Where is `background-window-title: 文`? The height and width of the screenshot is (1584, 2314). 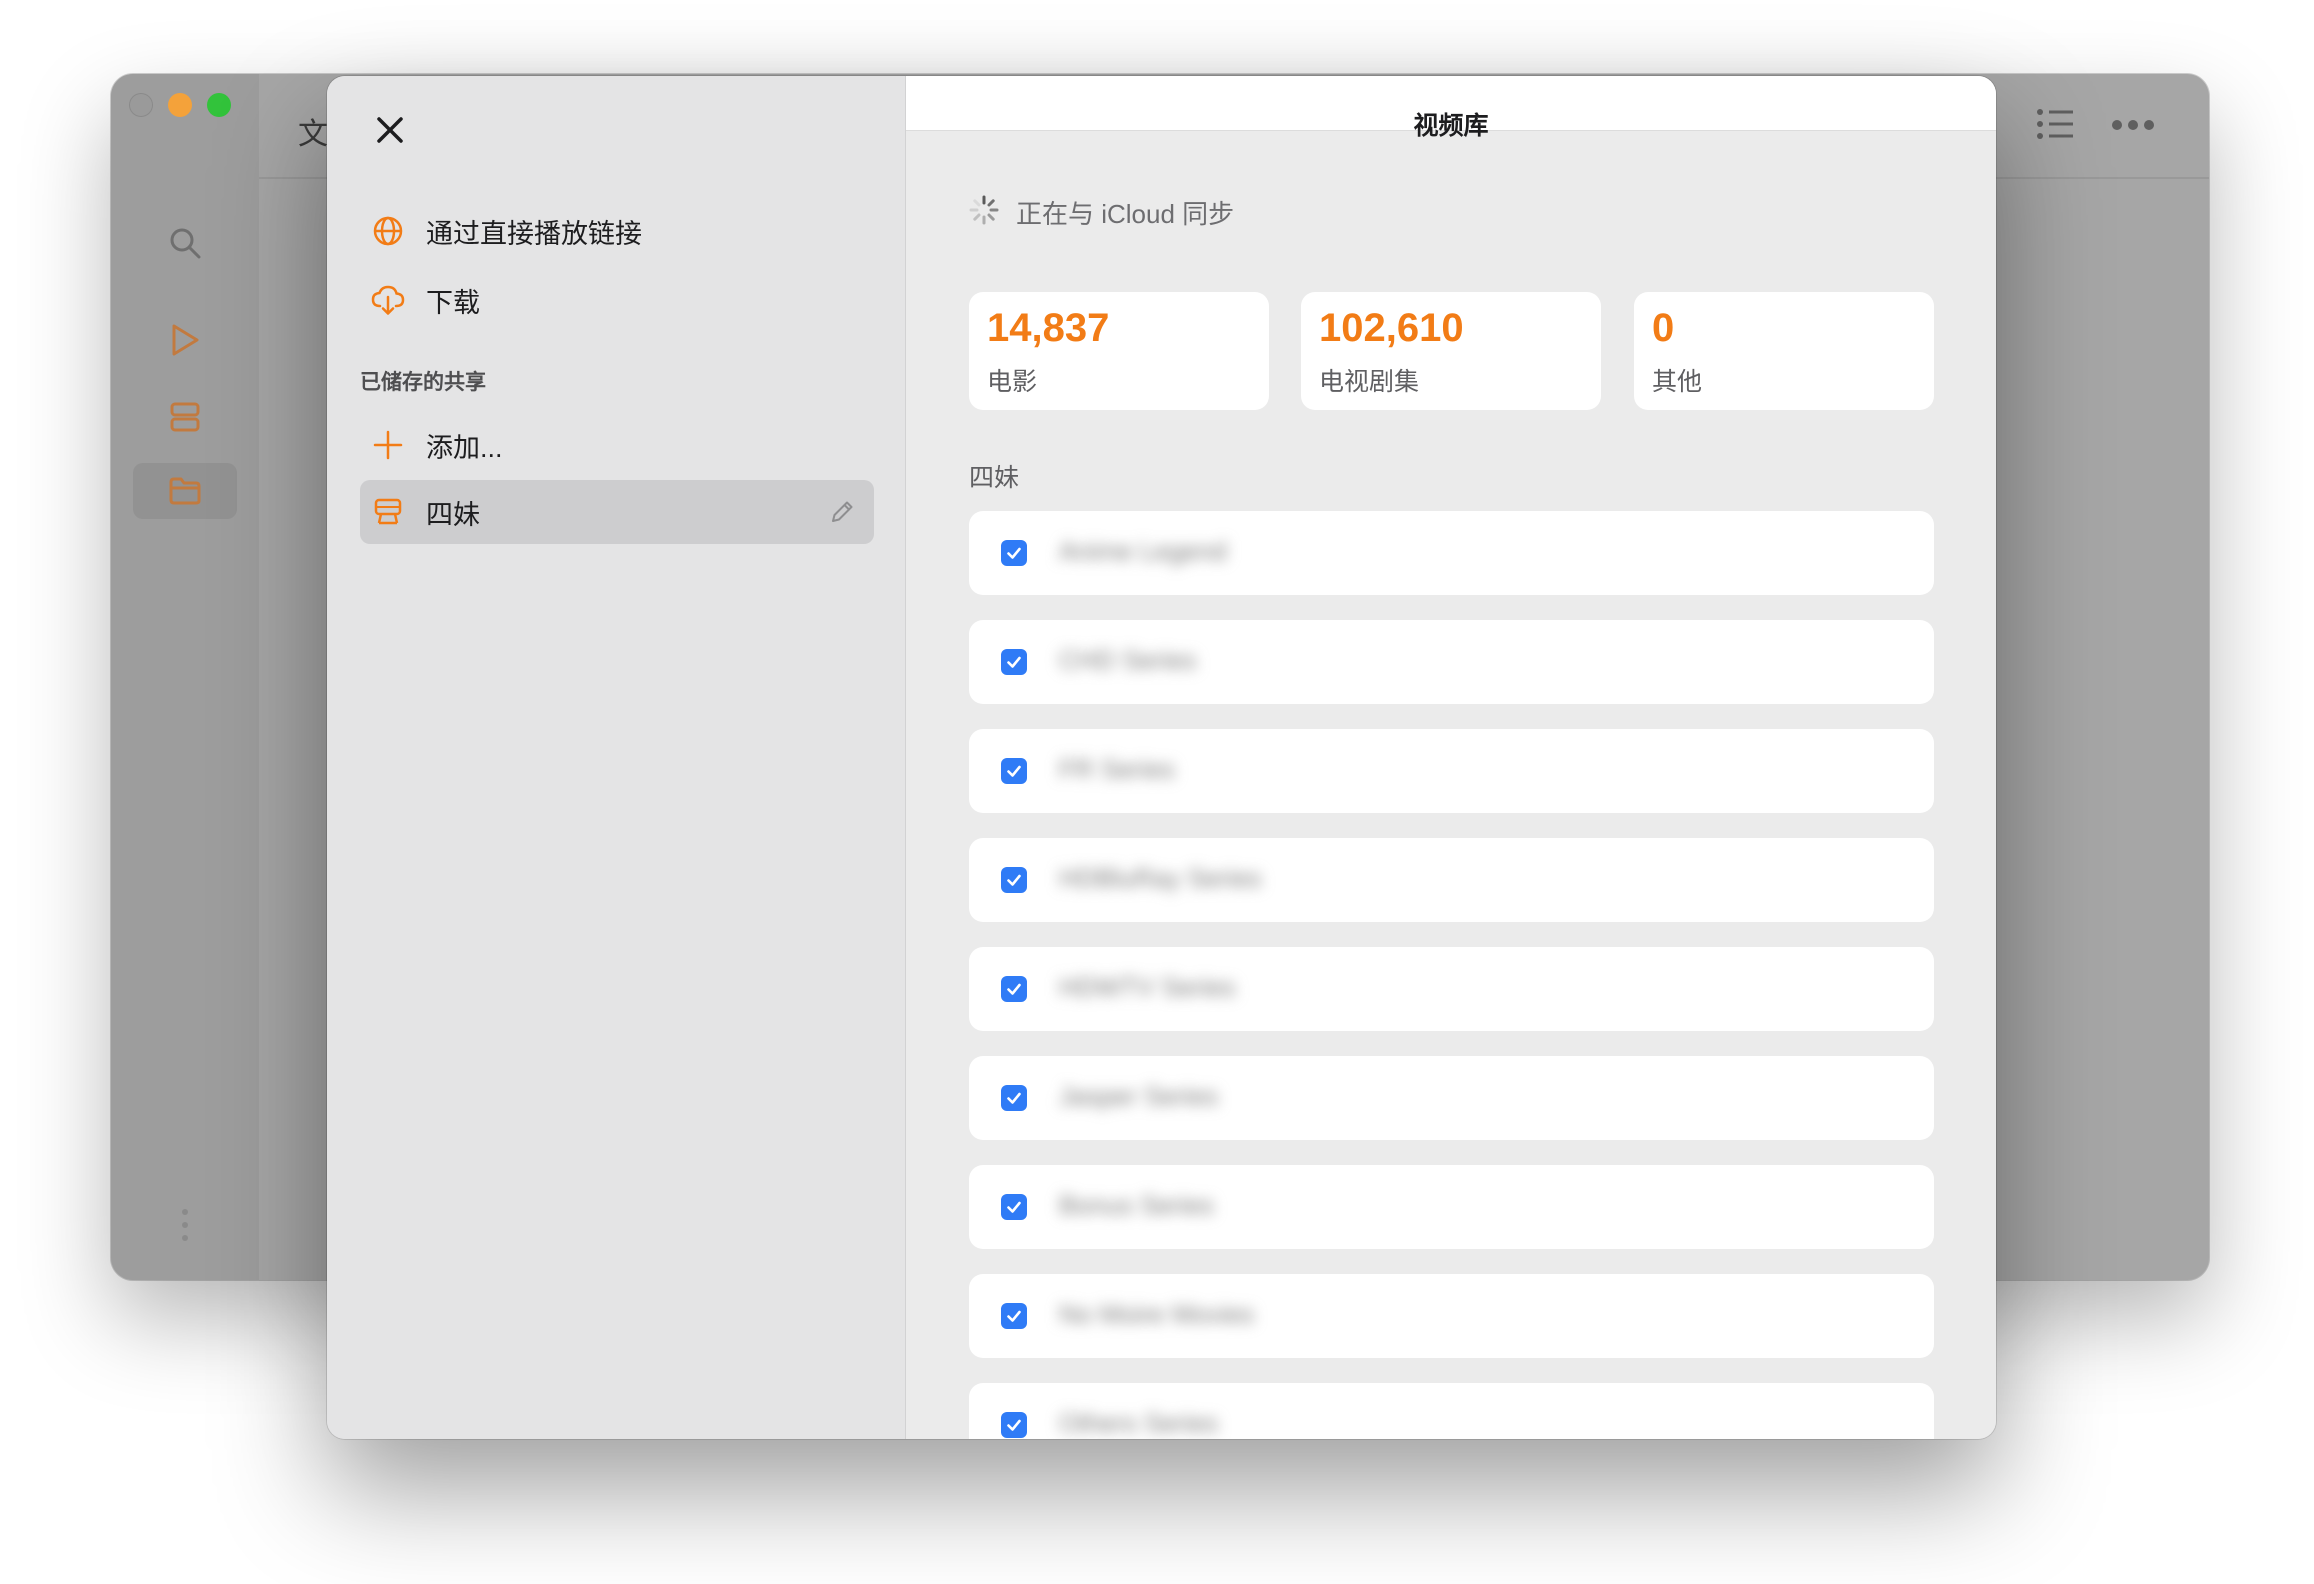
background-window-title: 文 is located at coordinates (313, 134).